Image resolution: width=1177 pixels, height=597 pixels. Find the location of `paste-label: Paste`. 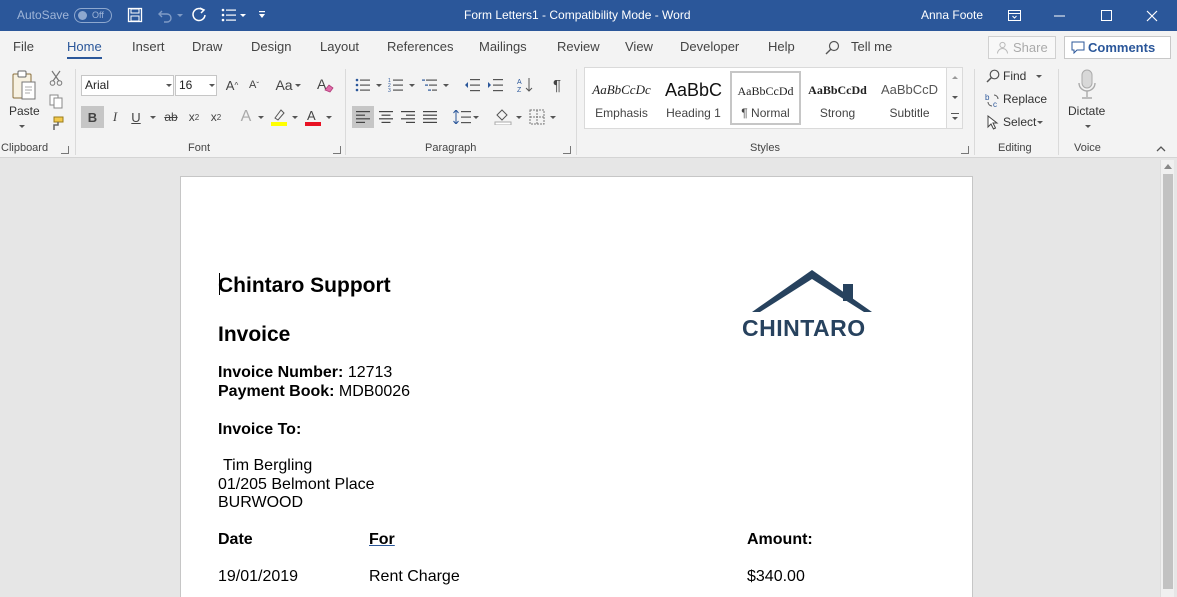

paste-label: Paste is located at coordinates (24, 111).